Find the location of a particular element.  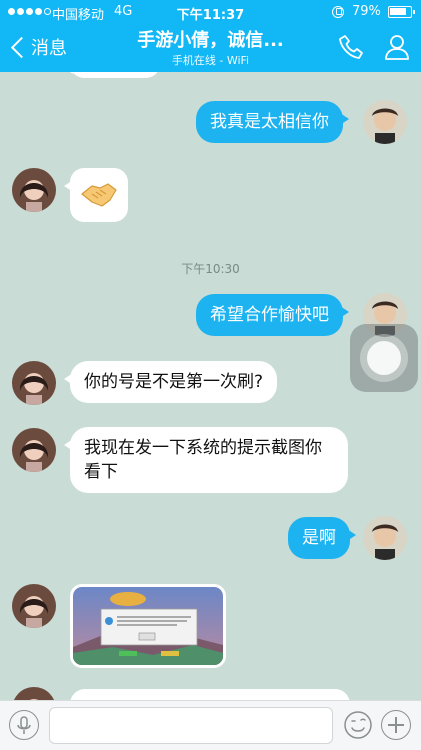

person-icon is located at coordinates (397, 47).